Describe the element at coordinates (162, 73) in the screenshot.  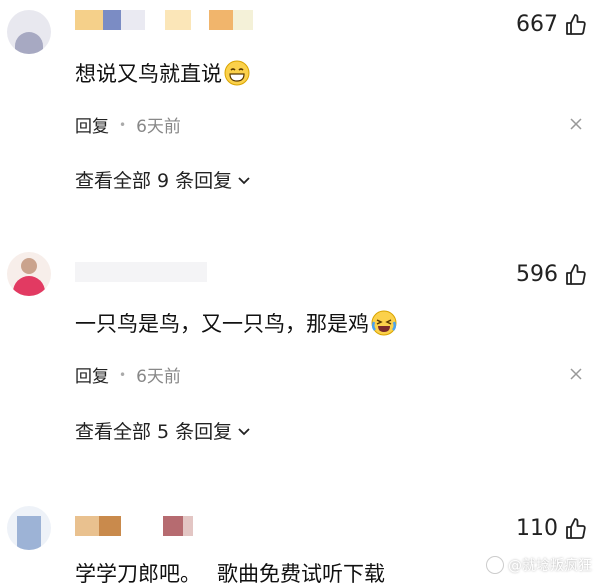
I see `comment-text: 想说又鸟就直说` at that location.